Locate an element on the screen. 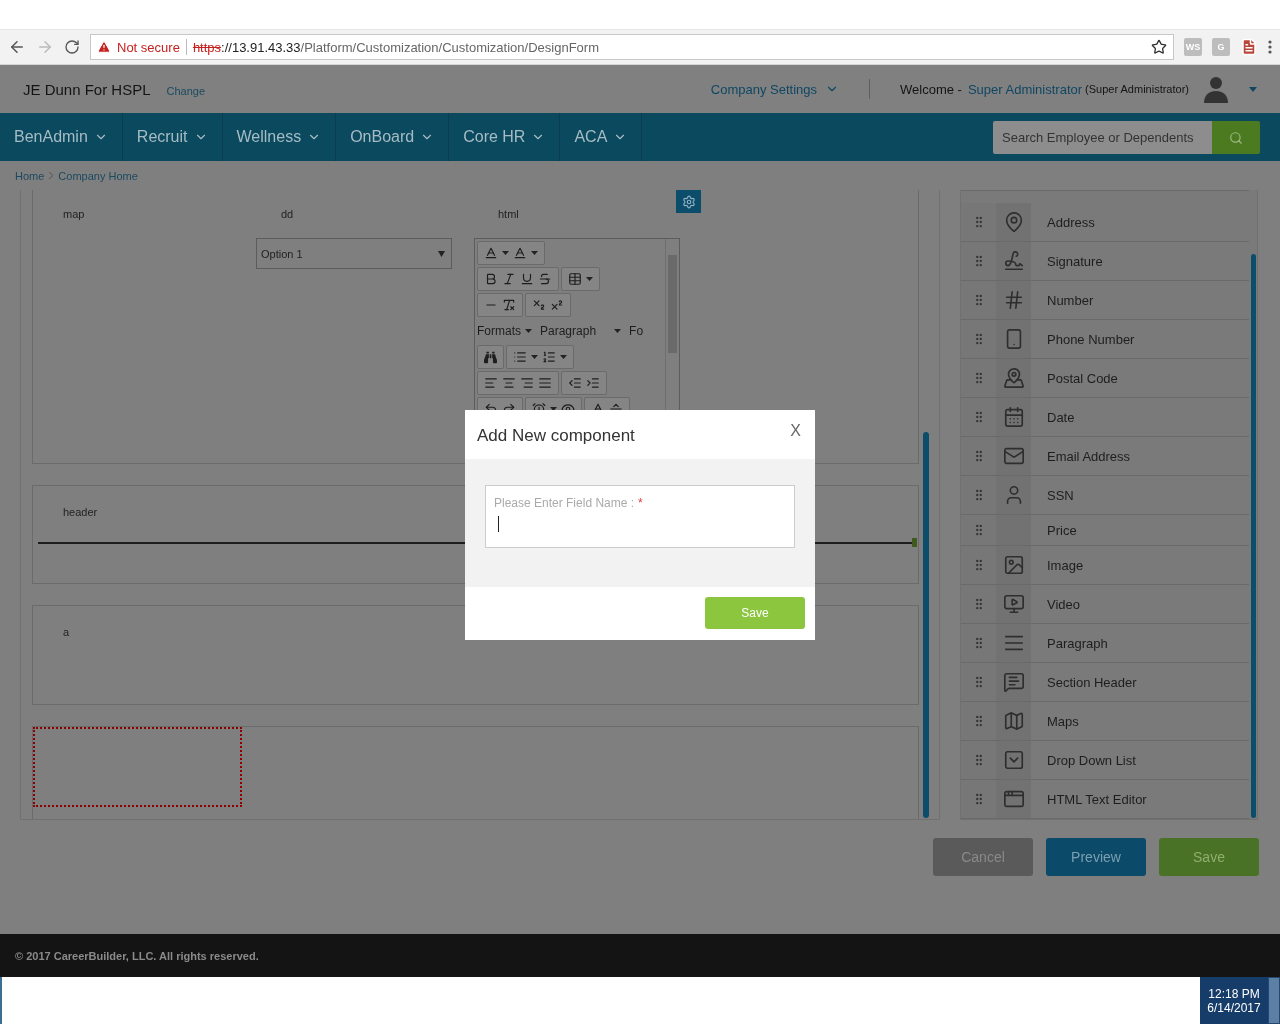 The width and height of the screenshot is (1280, 1024). dropdown-select: Option 1 is located at coordinates (354, 253).